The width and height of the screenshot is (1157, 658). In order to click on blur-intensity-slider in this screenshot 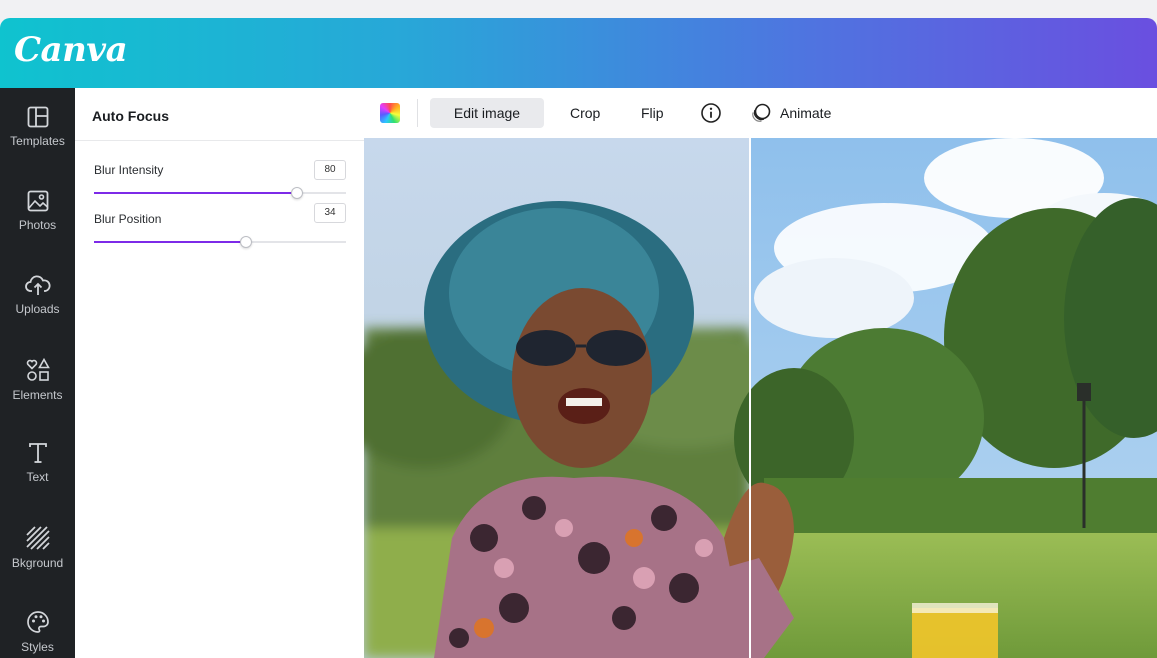, I will do `click(220, 193)`.